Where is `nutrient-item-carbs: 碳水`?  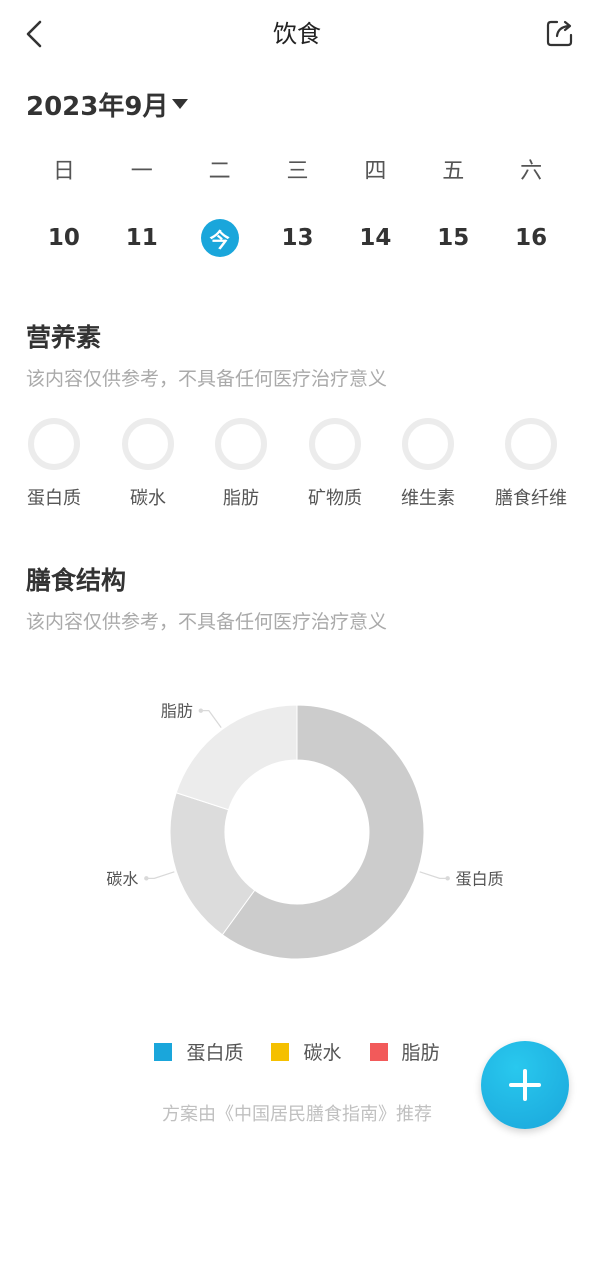 nutrient-item-carbs: 碳水 is located at coordinates (148, 464).